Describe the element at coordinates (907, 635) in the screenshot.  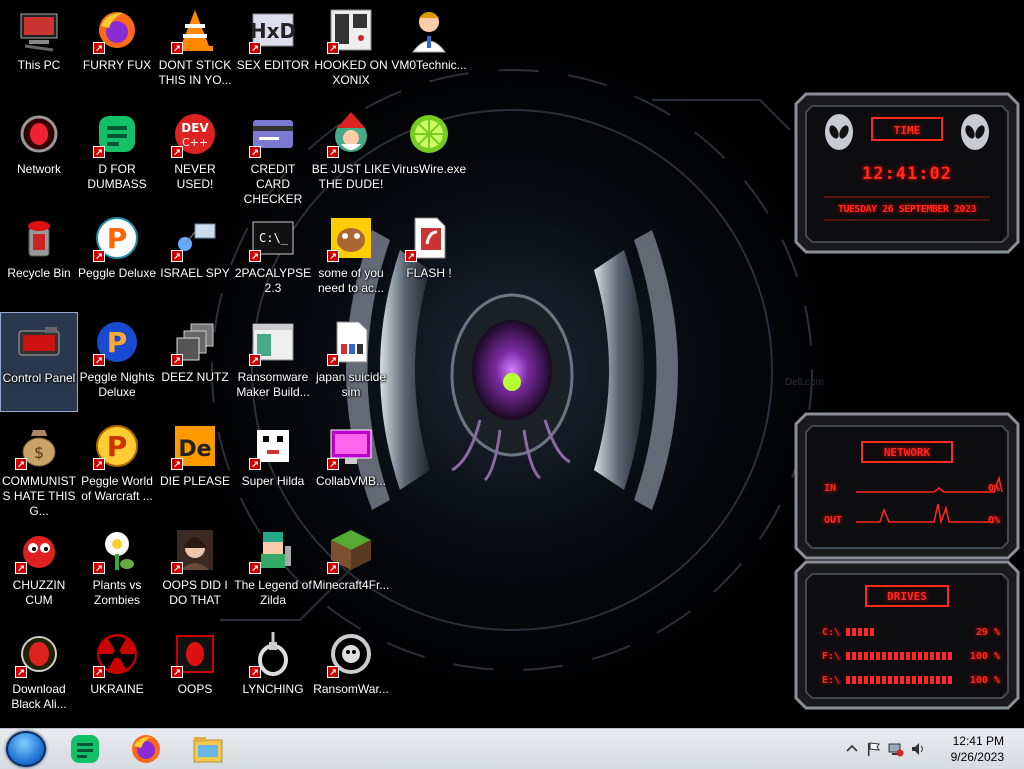
I see `drives-gadget: DRIVES C:\ 29 % F:\ 100 % E:\ 100 %` at that location.